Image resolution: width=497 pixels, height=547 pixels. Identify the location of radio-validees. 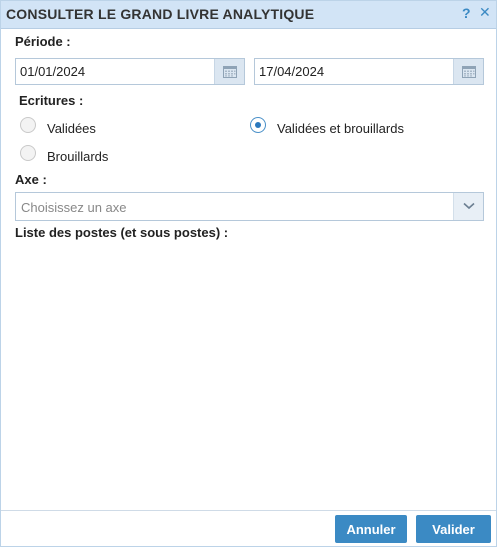
(28, 125).